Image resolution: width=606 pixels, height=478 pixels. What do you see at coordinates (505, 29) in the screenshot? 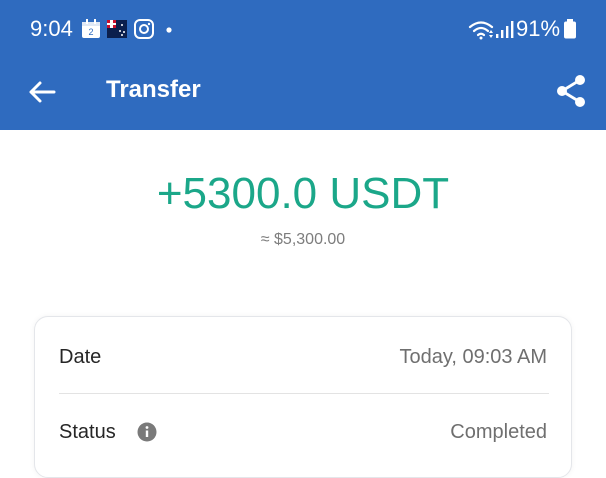
I see `signal-icon` at bounding box center [505, 29].